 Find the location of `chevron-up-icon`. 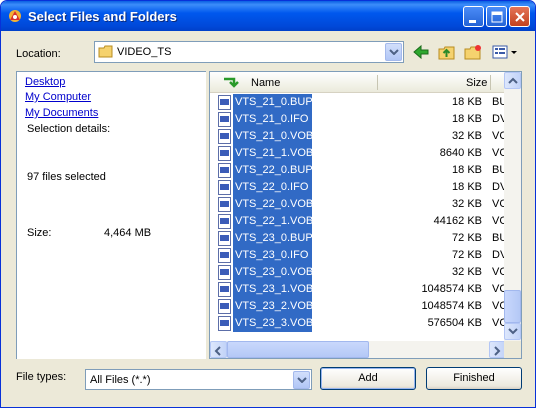

chevron-up-icon is located at coordinates (513, 80).